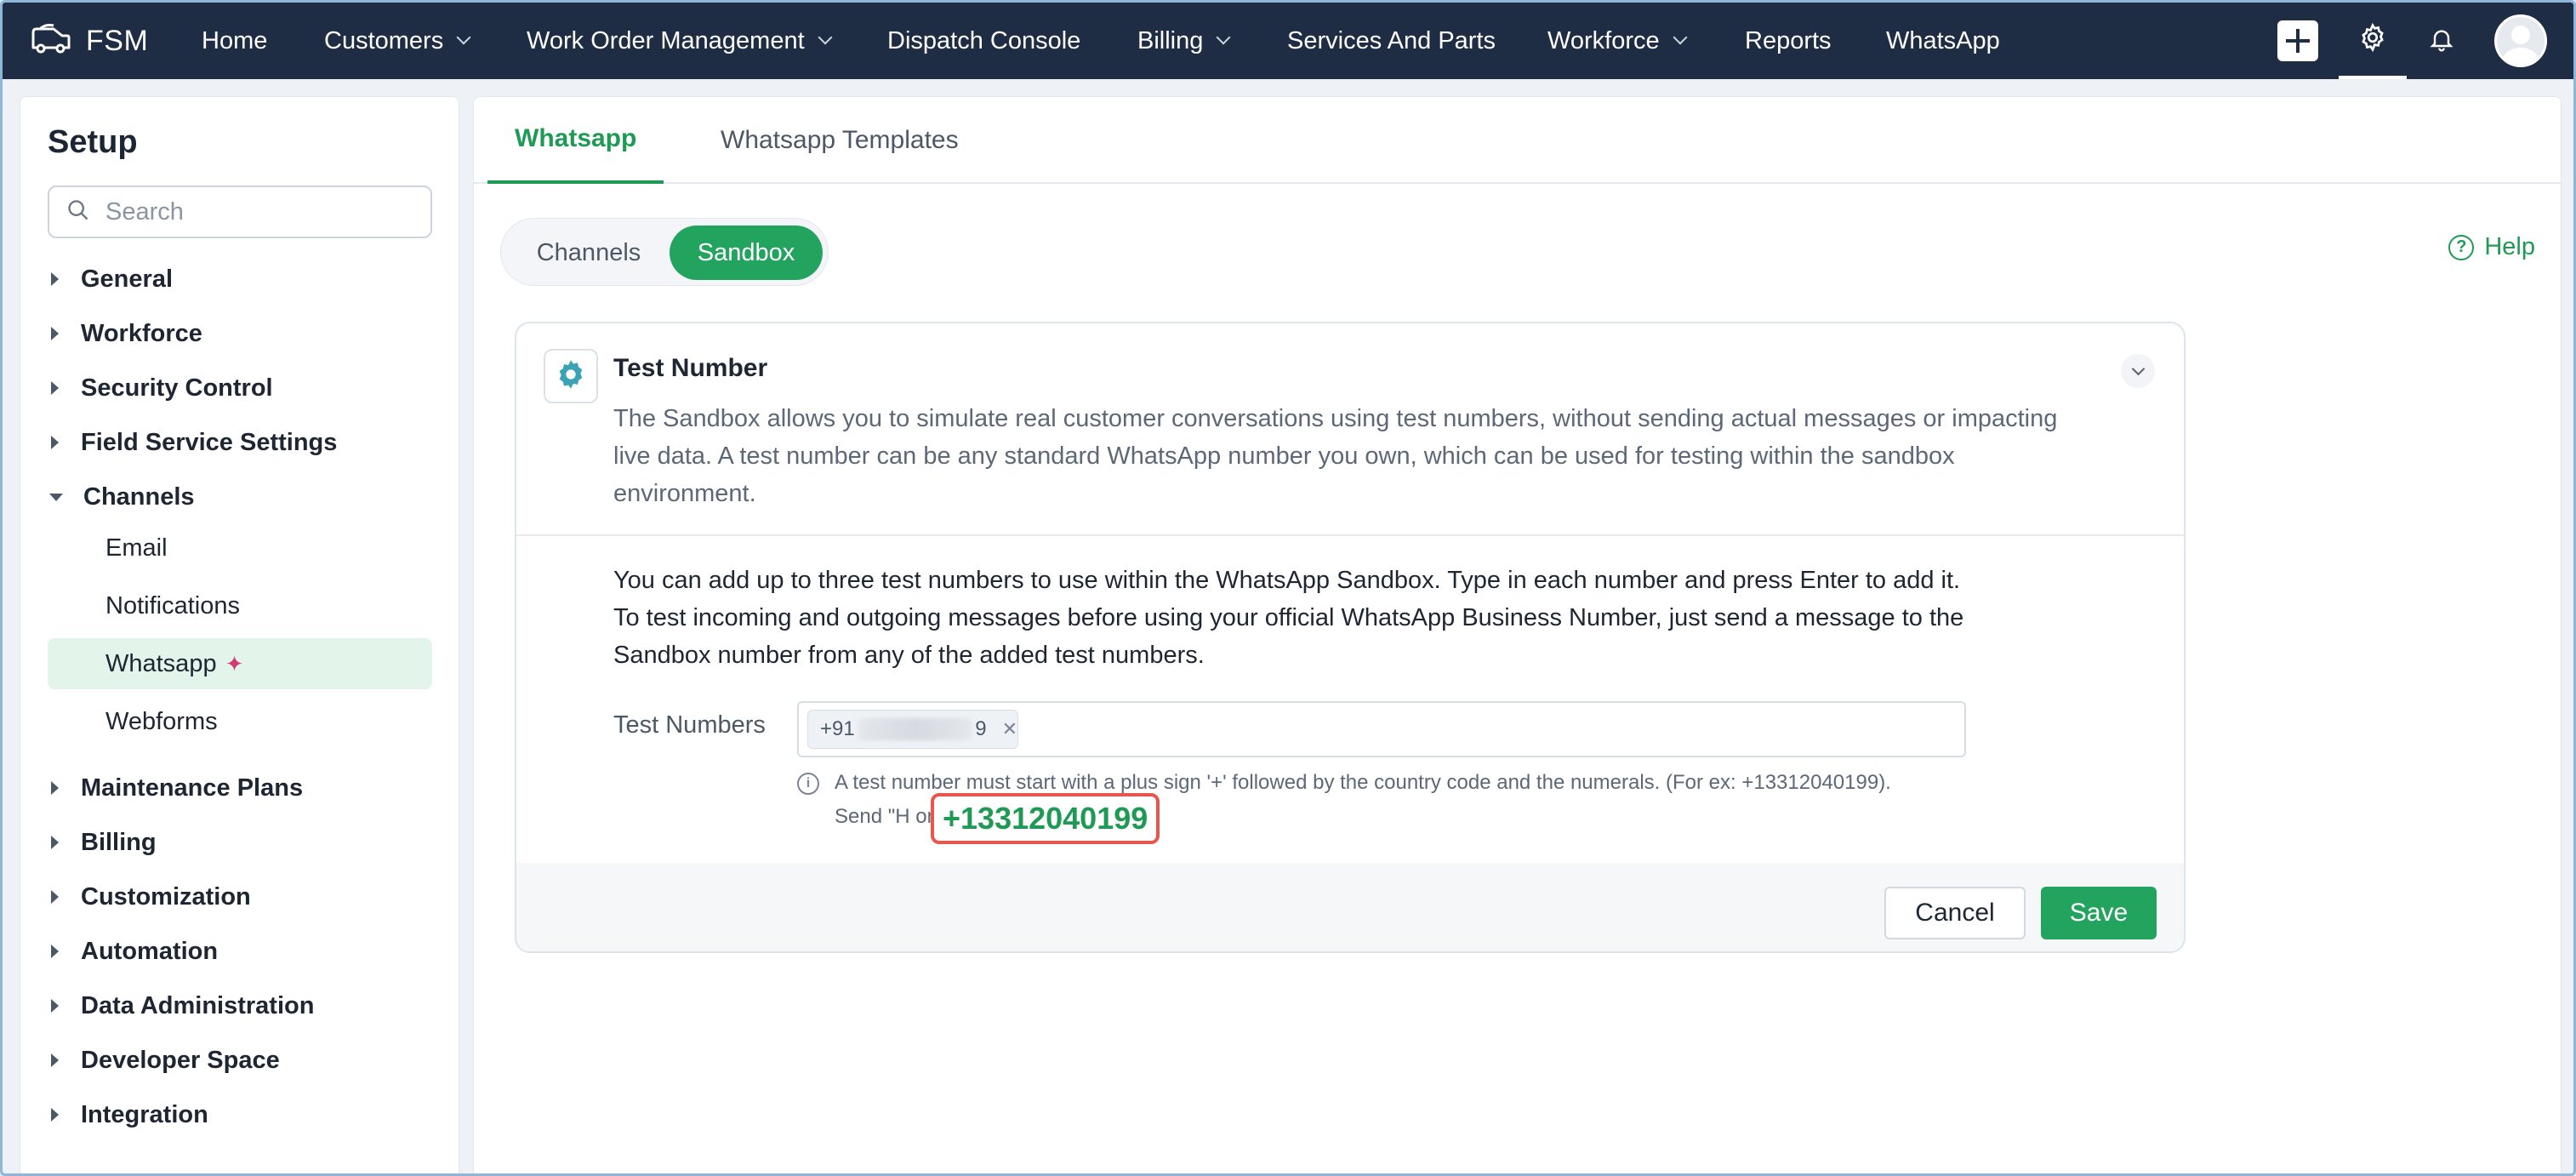  Describe the element at coordinates (258, 211) in the screenshot. I see `search-input` at that location.